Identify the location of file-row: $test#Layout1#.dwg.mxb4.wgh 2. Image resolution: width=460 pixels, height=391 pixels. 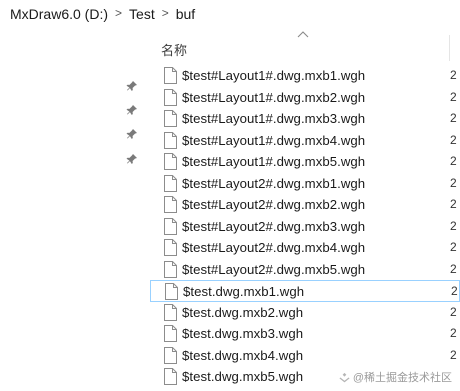
(305, 141).